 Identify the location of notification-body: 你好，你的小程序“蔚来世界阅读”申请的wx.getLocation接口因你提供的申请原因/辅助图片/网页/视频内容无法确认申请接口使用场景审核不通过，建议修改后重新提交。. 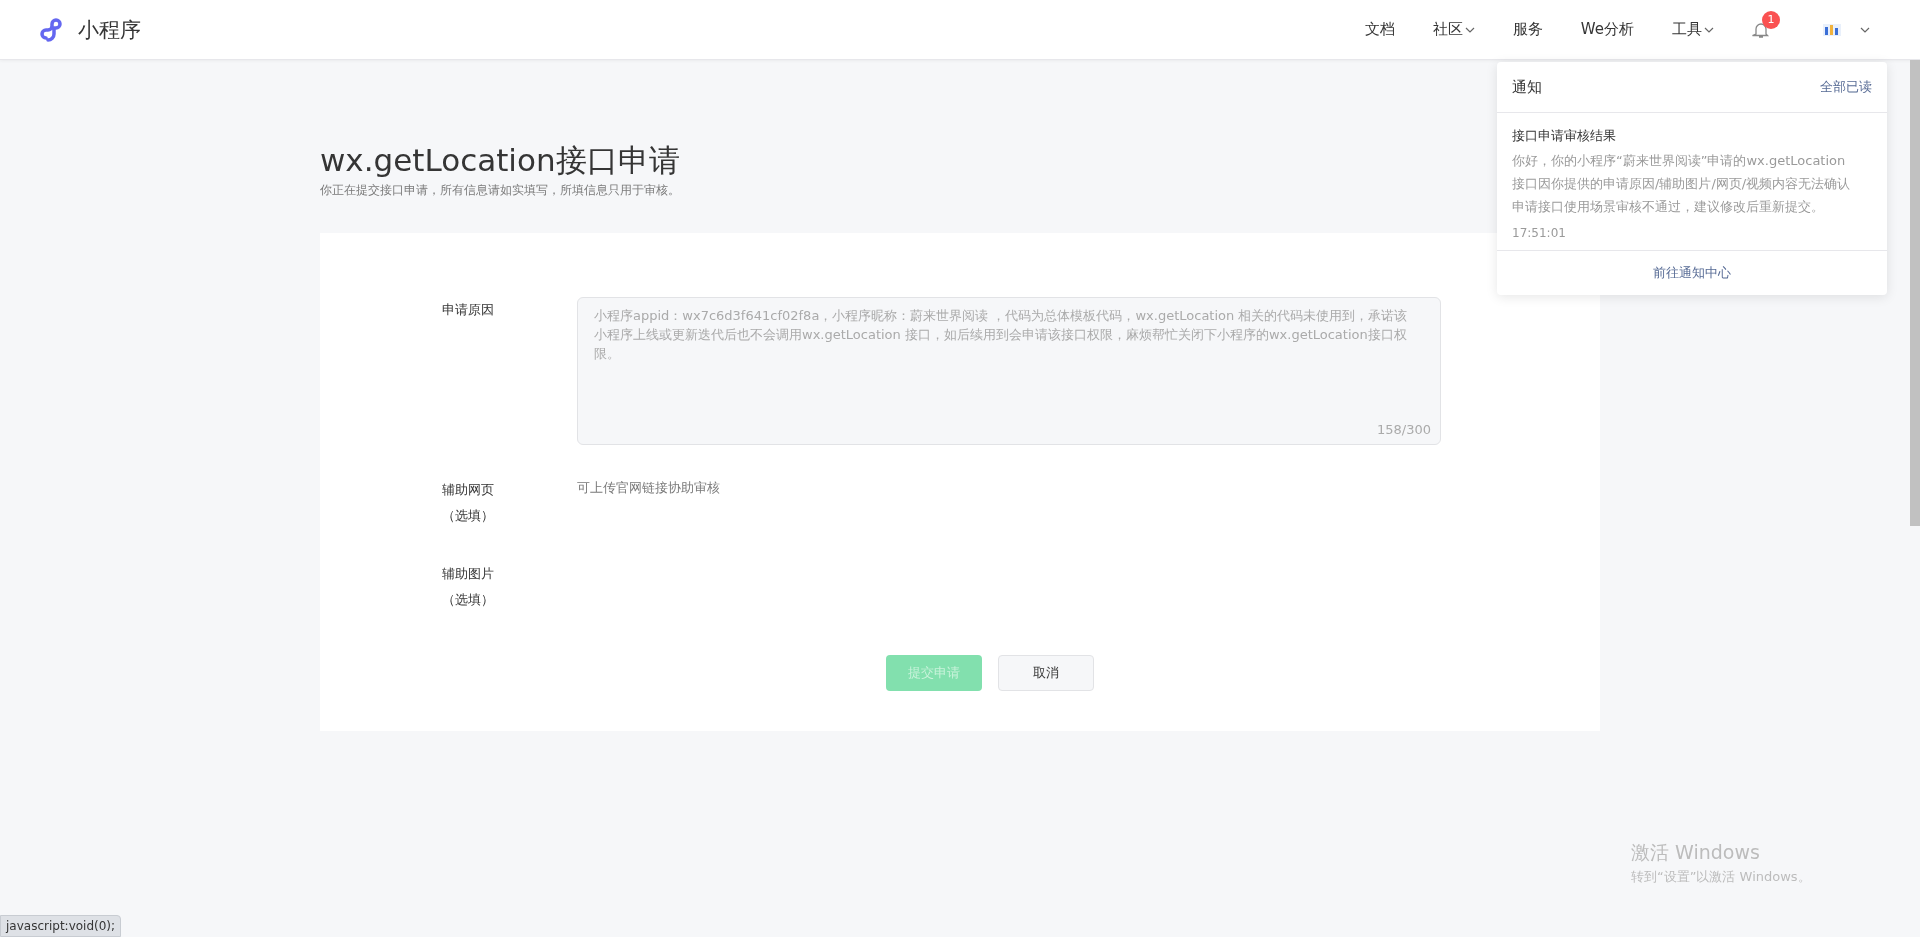
(1682, 184).